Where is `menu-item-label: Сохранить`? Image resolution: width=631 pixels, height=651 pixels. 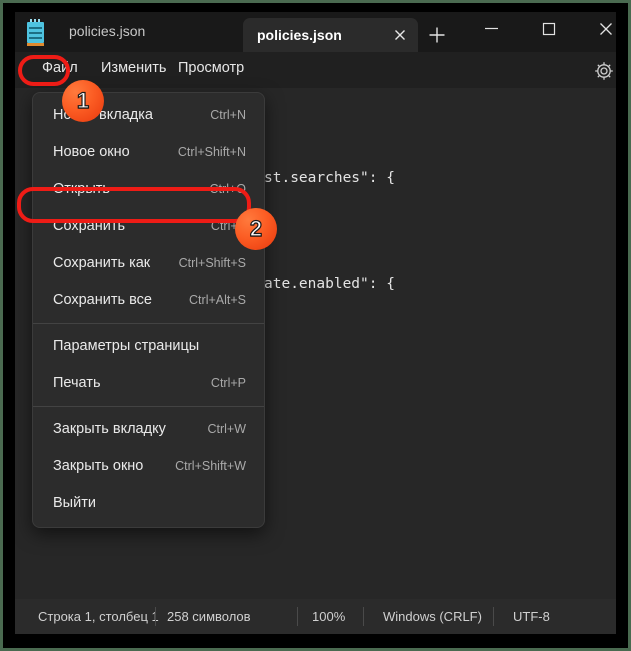 menu-item-label: Сохранить is located at coordinates (89, 226).